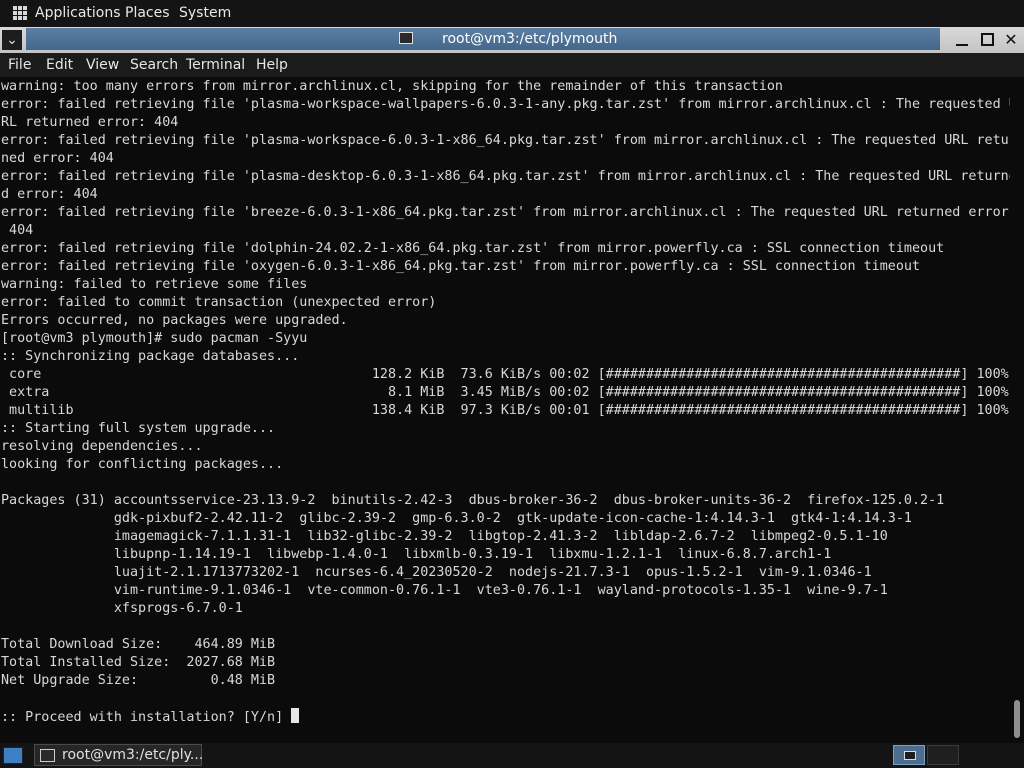 This screenshot has width=1024, height=768. I want to click on system-menu: System, so click(205, 13).